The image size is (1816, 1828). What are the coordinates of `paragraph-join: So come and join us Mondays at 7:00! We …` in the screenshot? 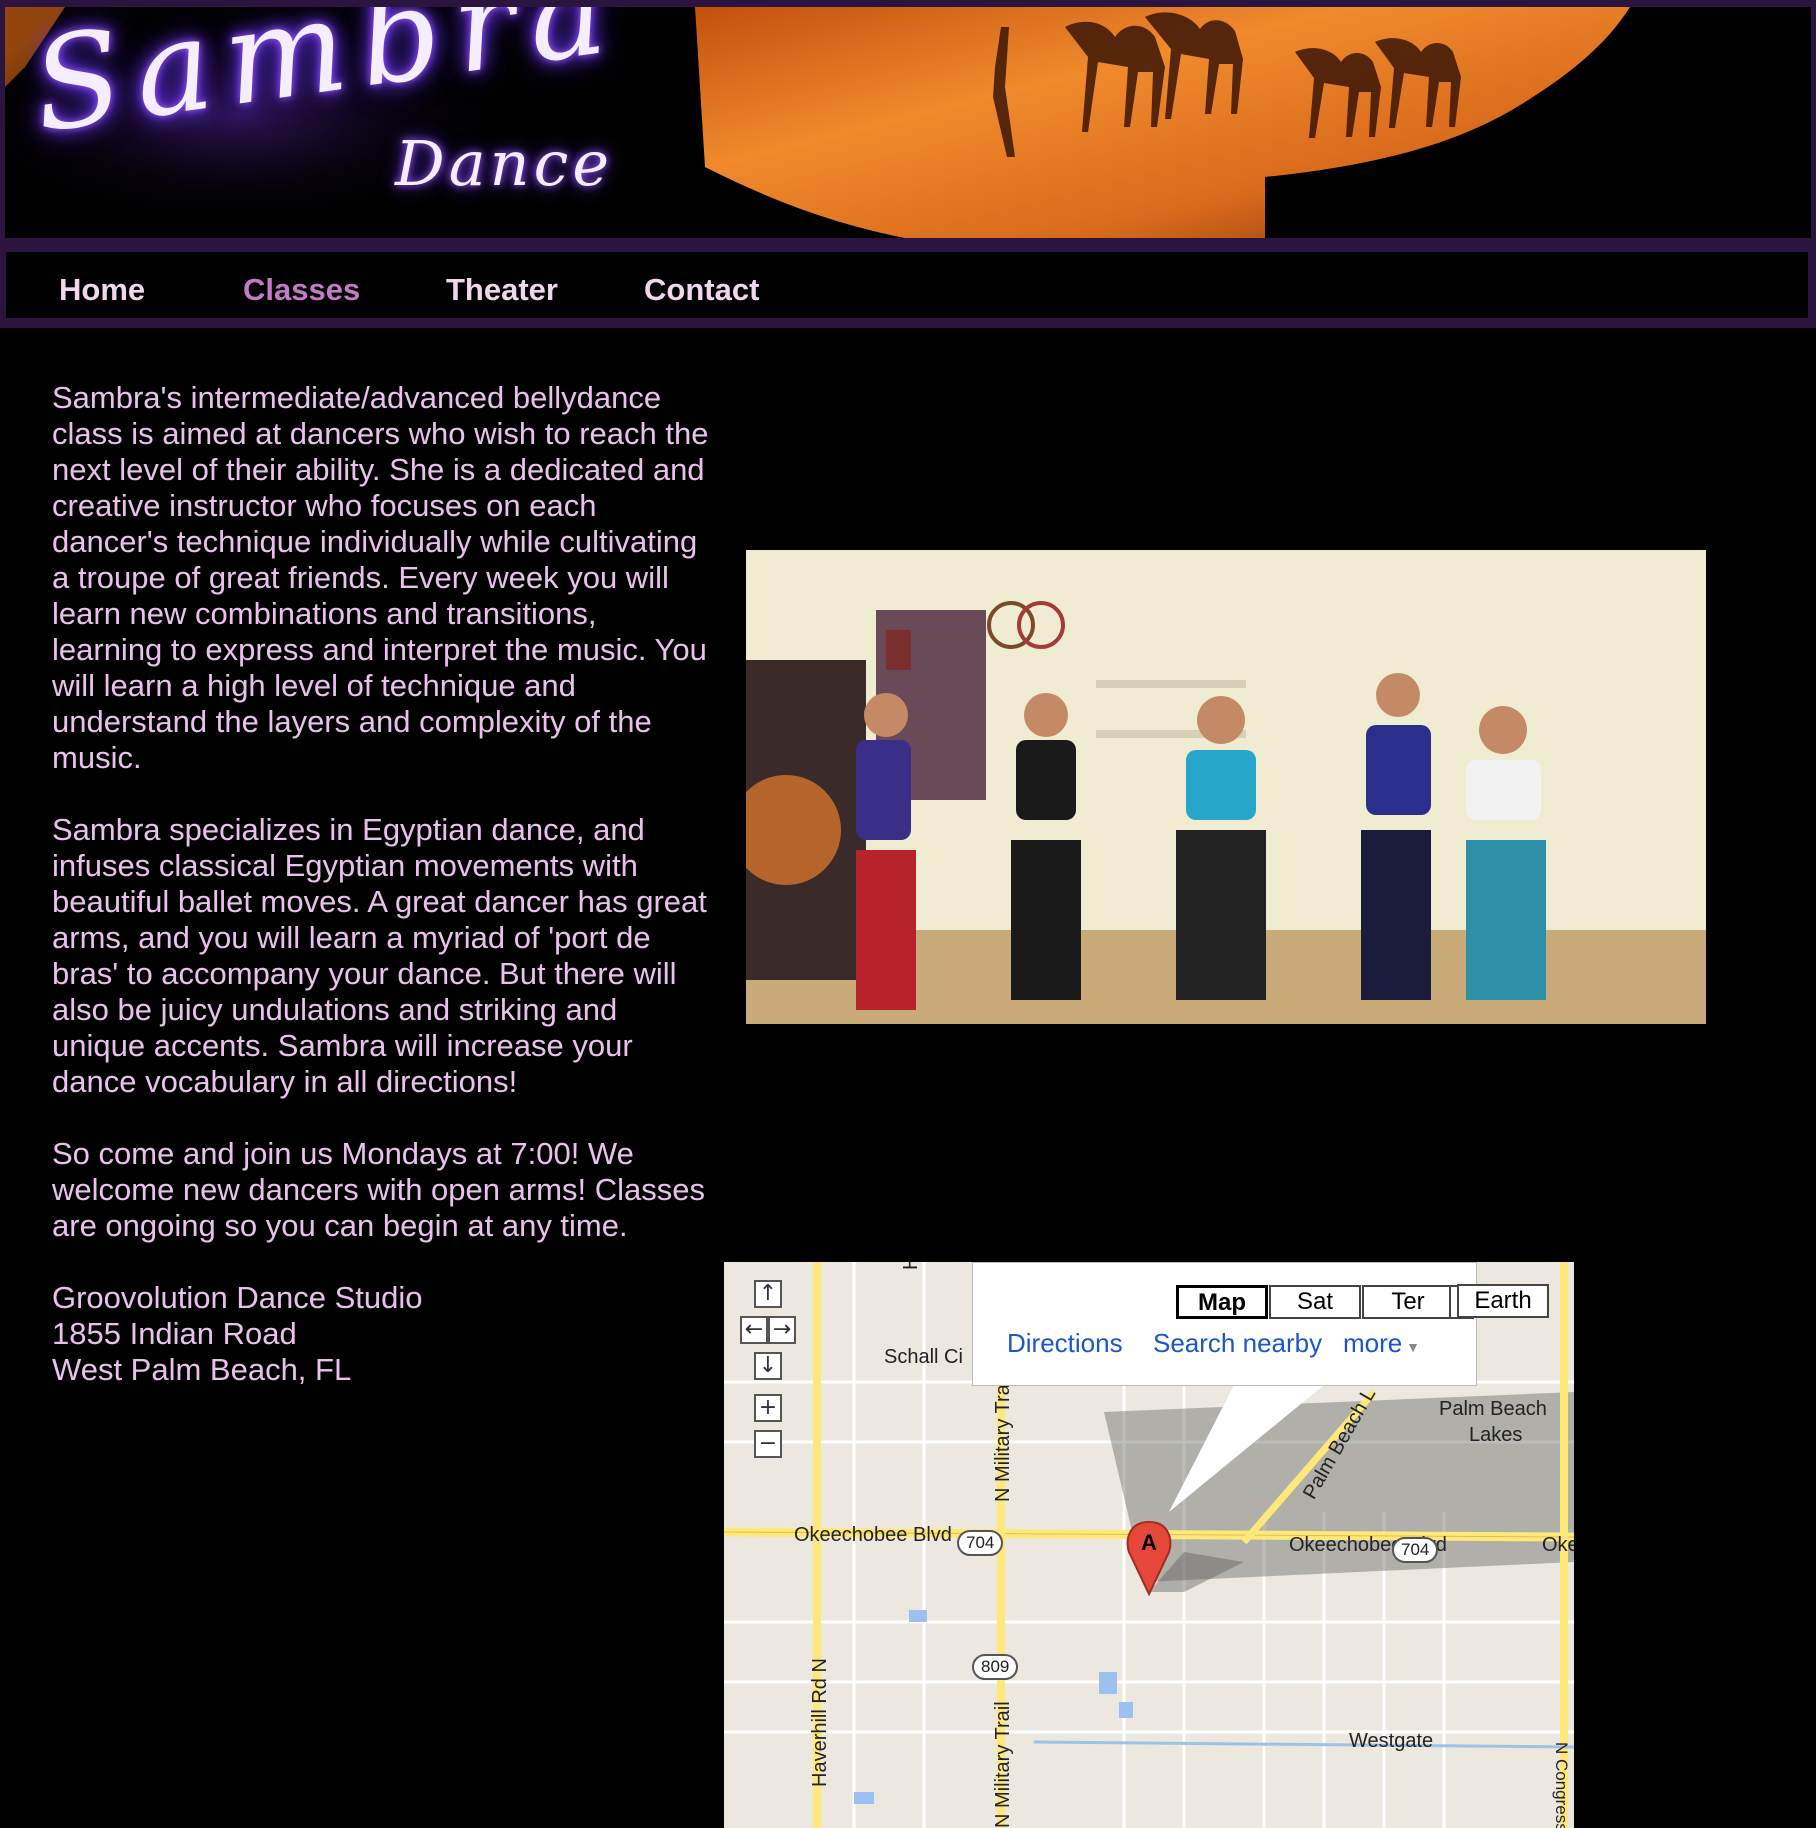 It's located at (378, 1189).